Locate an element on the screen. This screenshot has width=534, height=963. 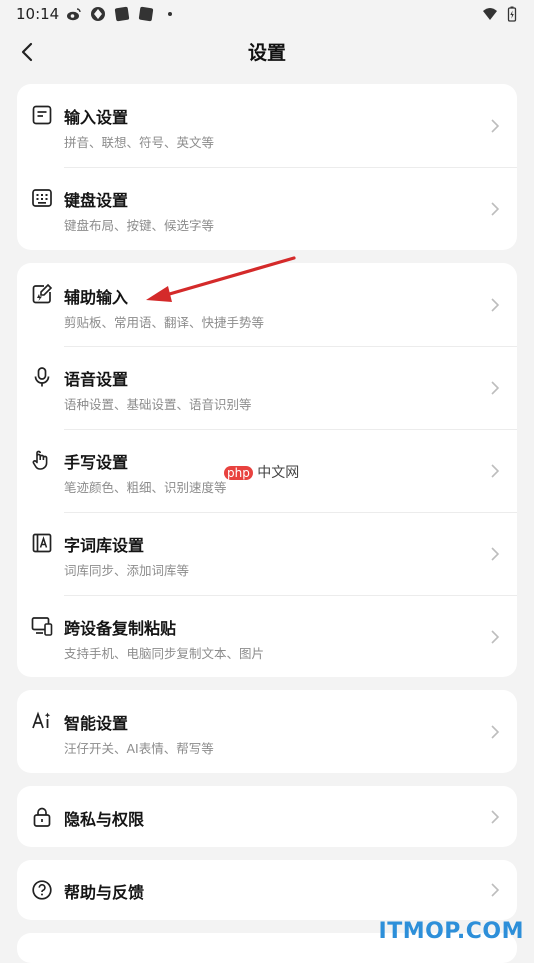
php-watermark-text: 中文网 is located at coordinates (278, 473).